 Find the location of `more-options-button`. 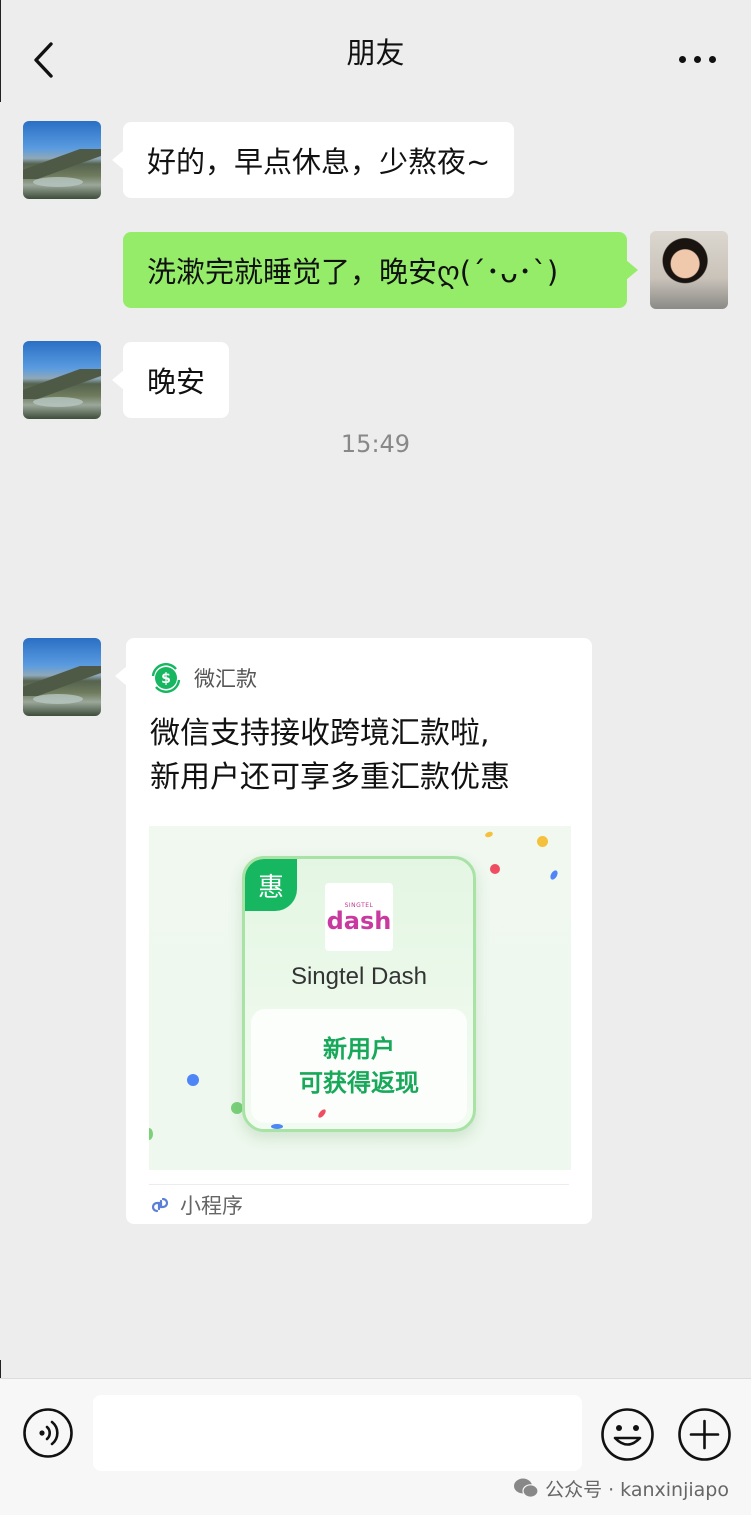

more-options-button is located at coordinates (697, 59).